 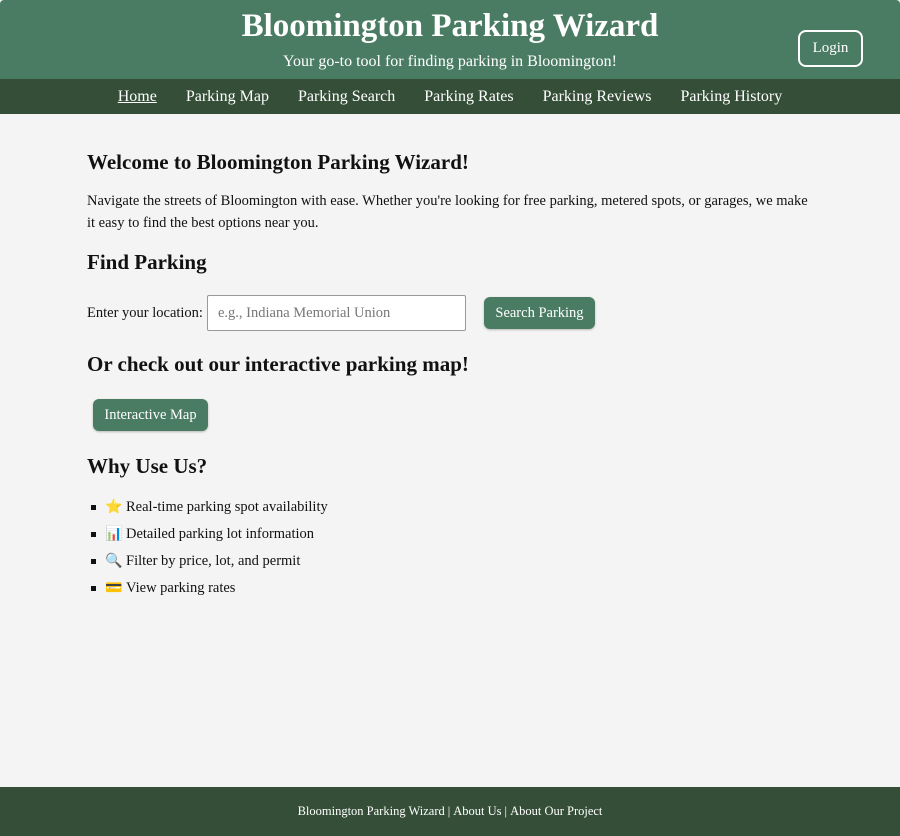 I want to click on footer-about-us-link: About Us, so click(x=477, y=811).